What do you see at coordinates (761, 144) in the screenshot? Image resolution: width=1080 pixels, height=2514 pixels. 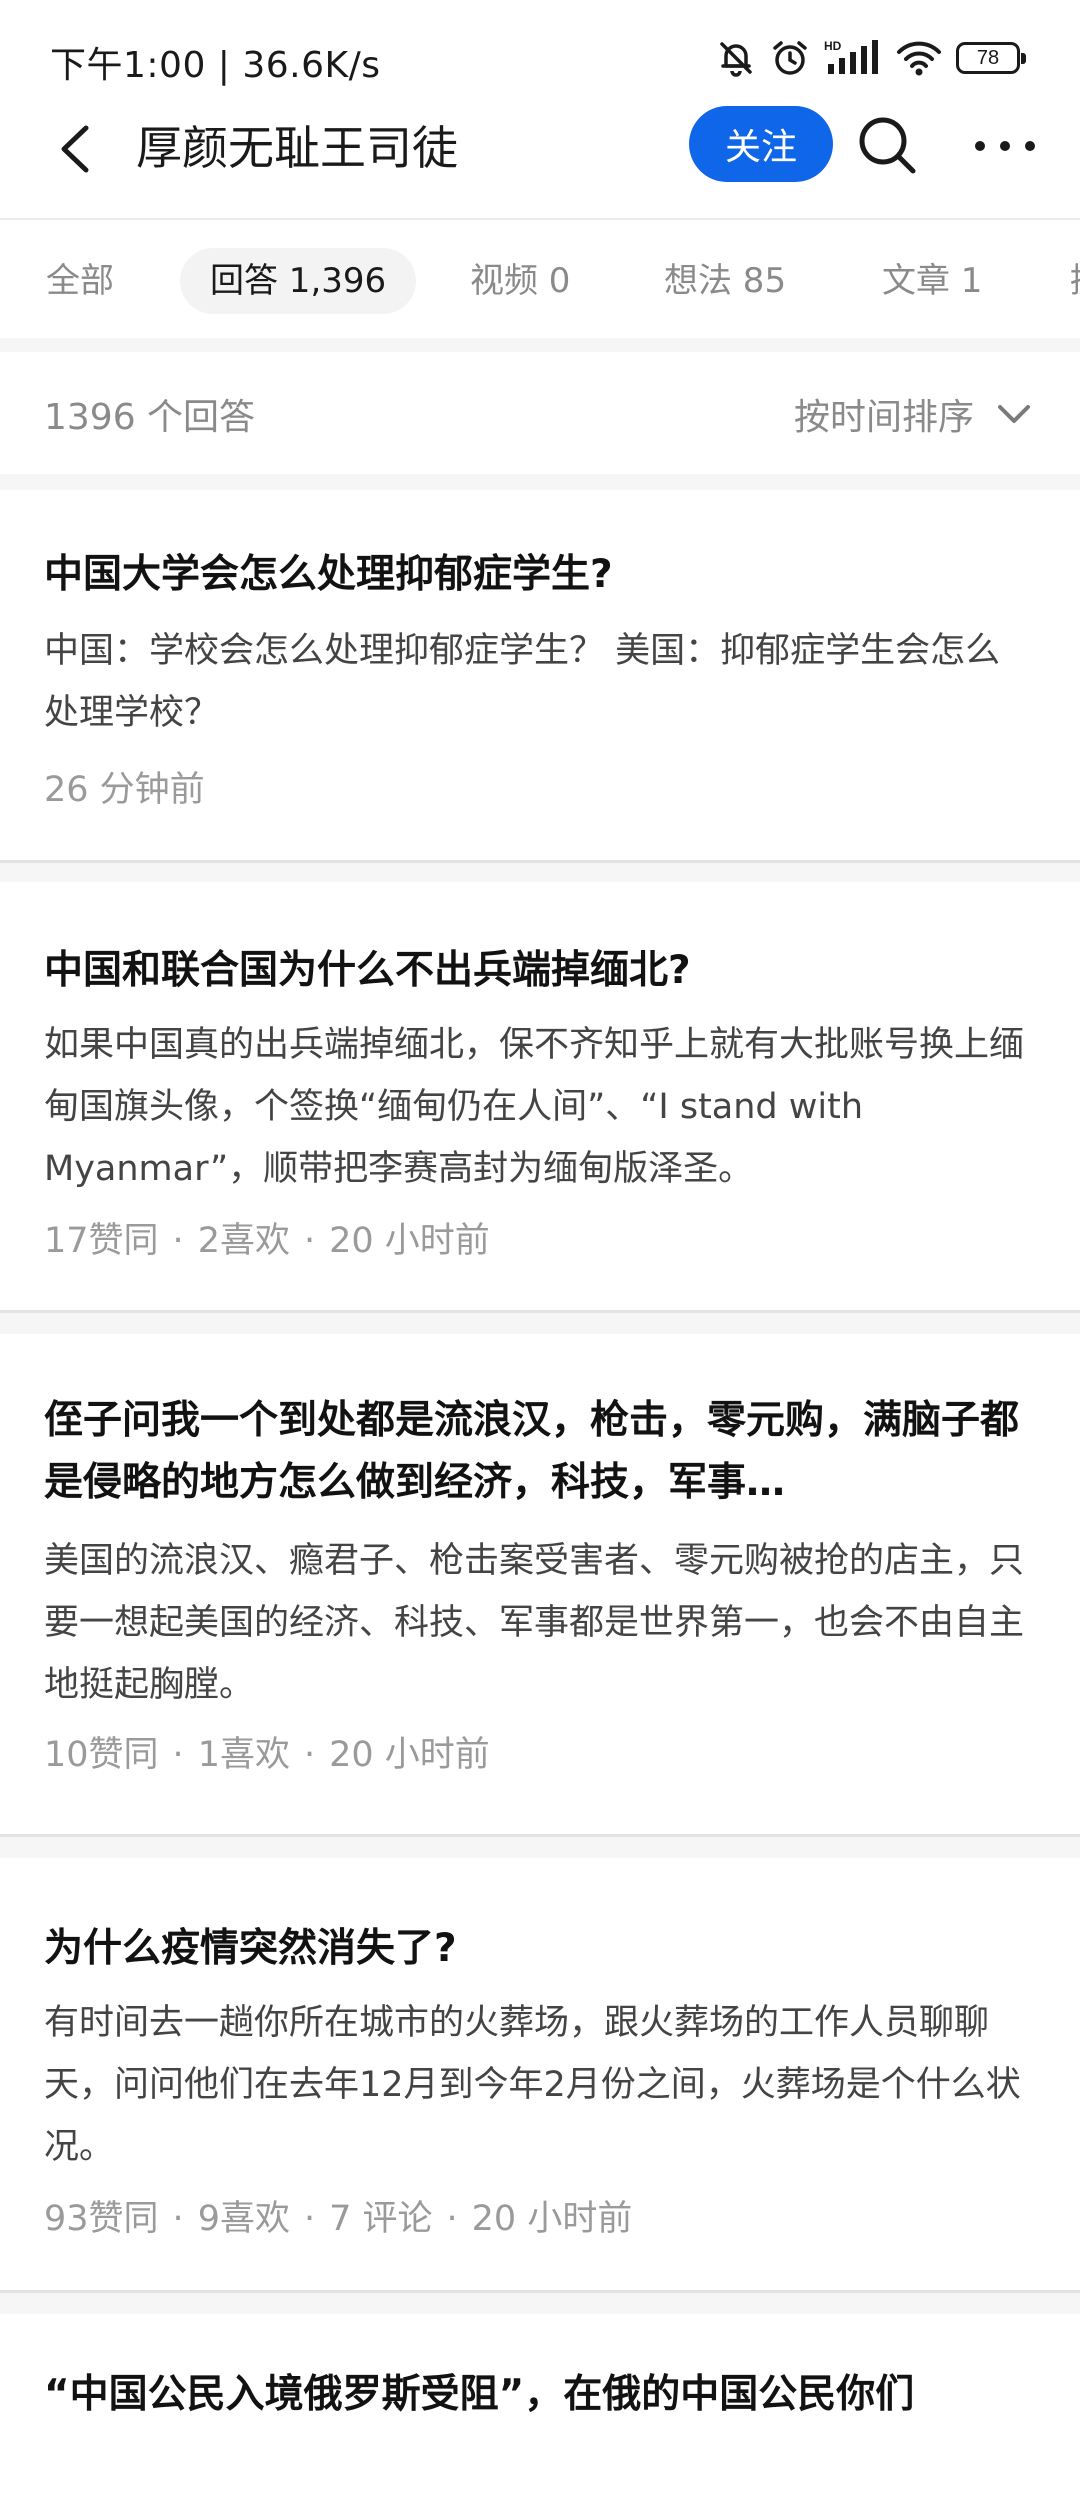 I see `follow-button: 关注` at bounding box center [761, 144].